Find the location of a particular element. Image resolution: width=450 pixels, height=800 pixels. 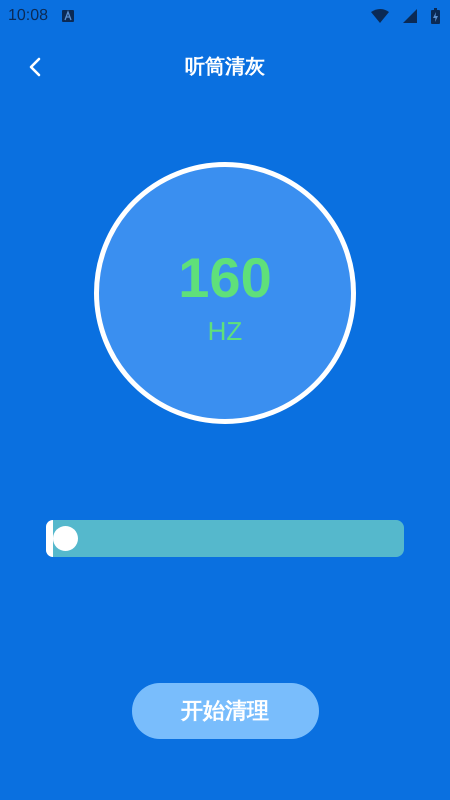

frequency-value: 160 is located at coordinates (225, 277).